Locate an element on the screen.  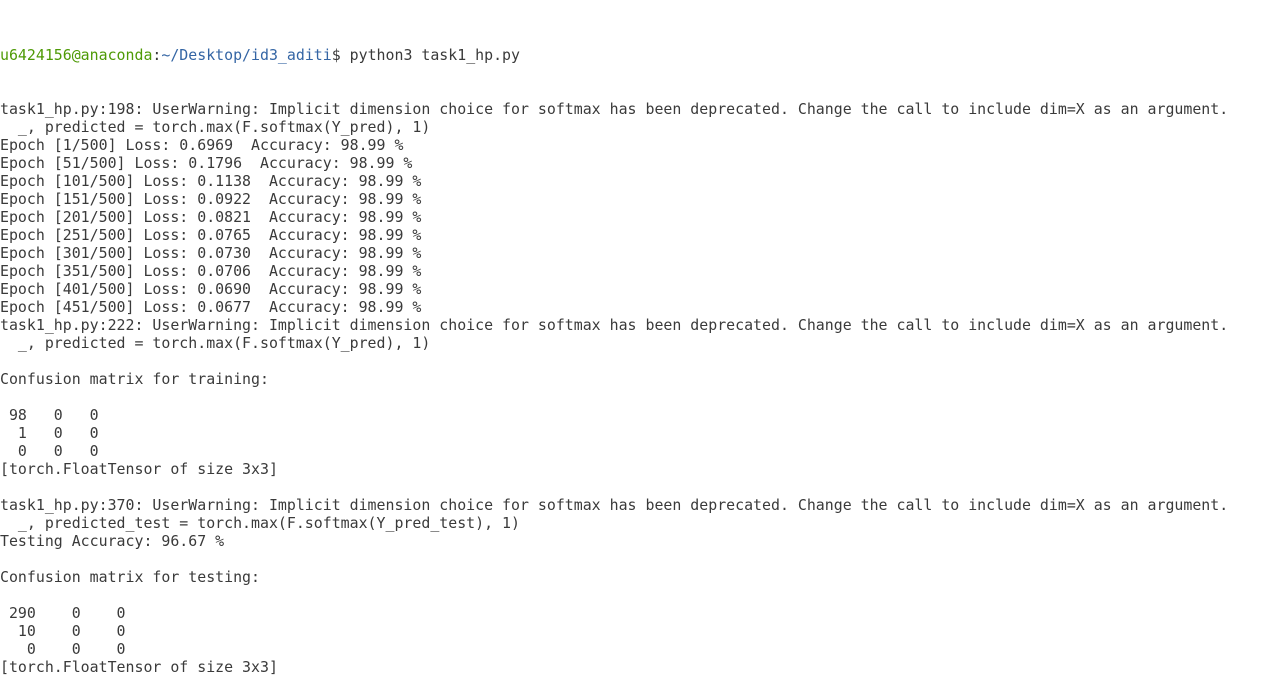
prompt-symbol: $ is located at coordinates (340, 55).